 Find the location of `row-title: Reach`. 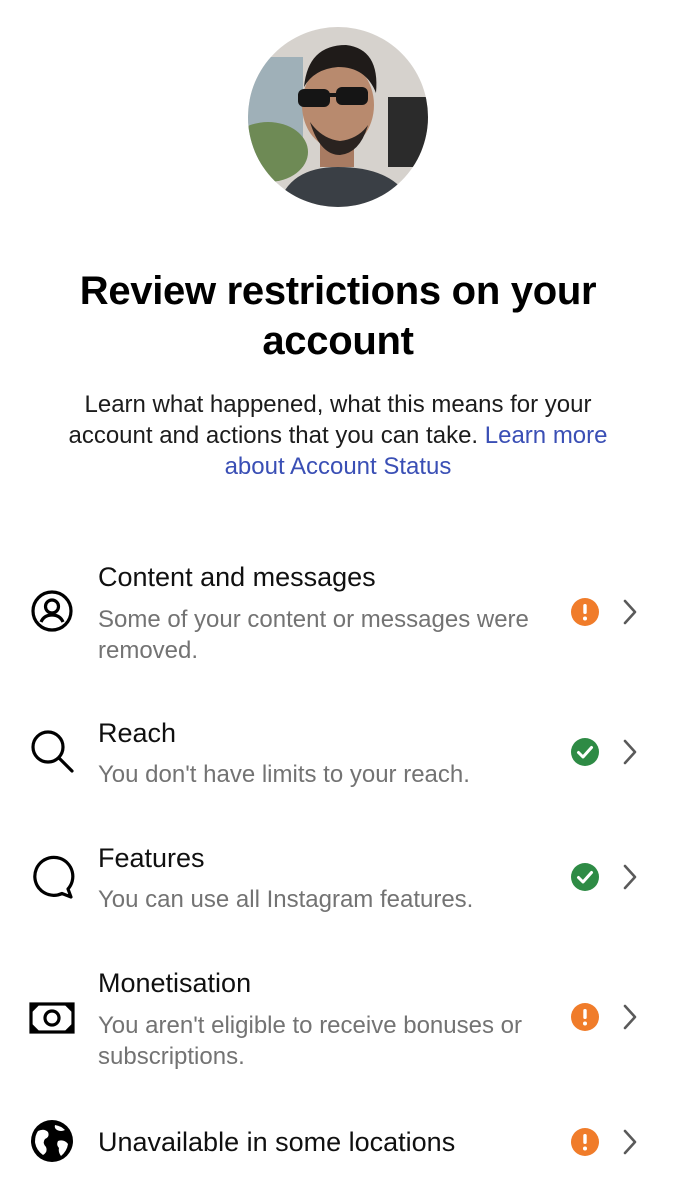

row-title: Reach is located at coordinates (137, 733).